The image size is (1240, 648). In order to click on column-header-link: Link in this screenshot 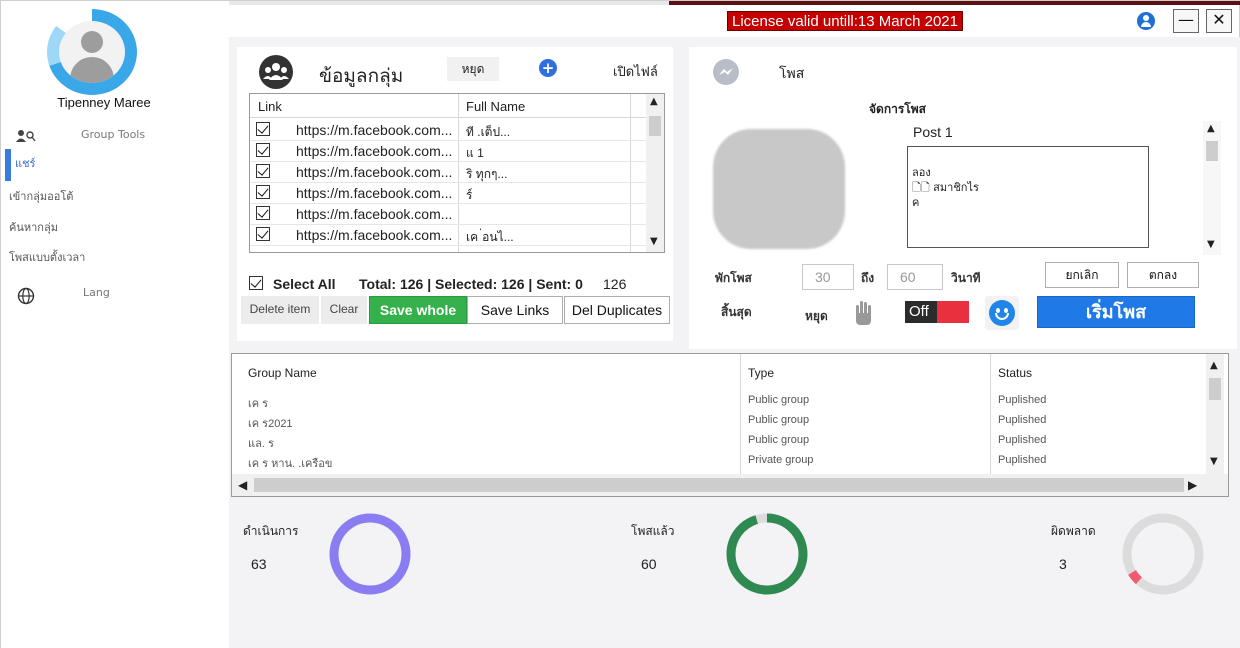, I will do `click(270, 106)`.